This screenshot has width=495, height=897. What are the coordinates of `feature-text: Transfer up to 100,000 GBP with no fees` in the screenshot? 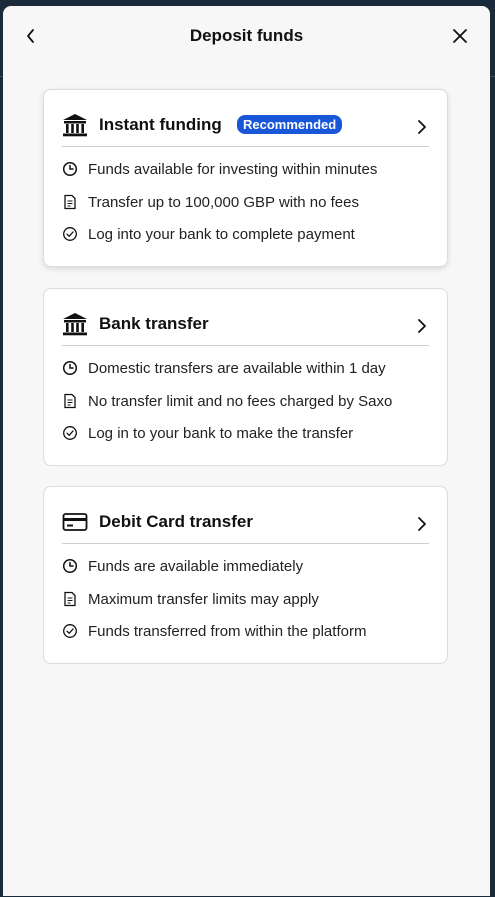 It's located at (223, 202).